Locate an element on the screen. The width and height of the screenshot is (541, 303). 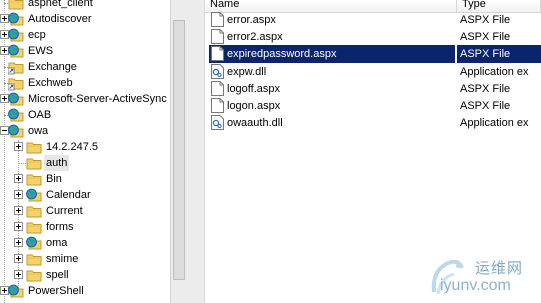
file-row: logoff.aspx ASPX File is located at coordinates (373, 89).